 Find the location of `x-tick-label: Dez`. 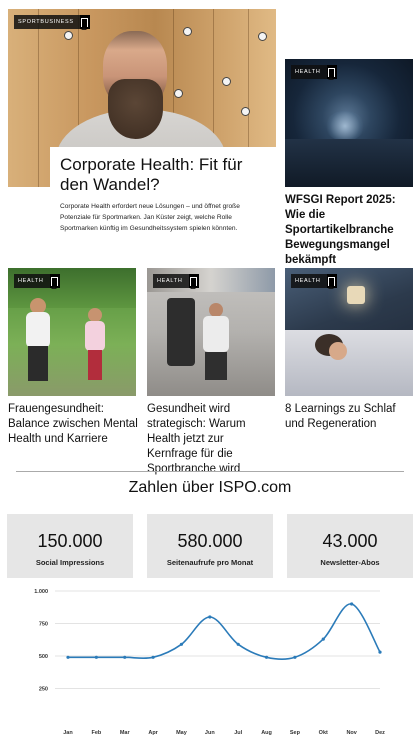

x-tick-label: Dez is located at coordinates (380, 733).